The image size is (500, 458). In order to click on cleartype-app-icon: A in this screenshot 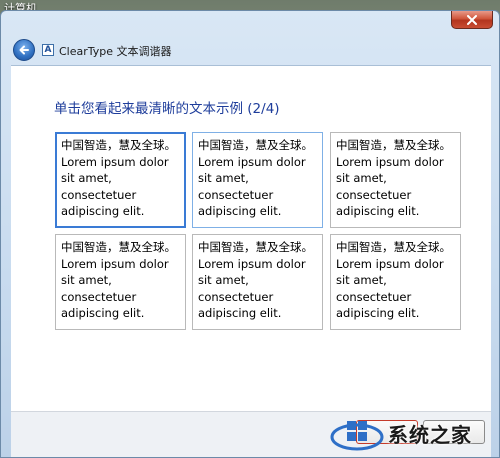, I will do `click(48, 50)`.